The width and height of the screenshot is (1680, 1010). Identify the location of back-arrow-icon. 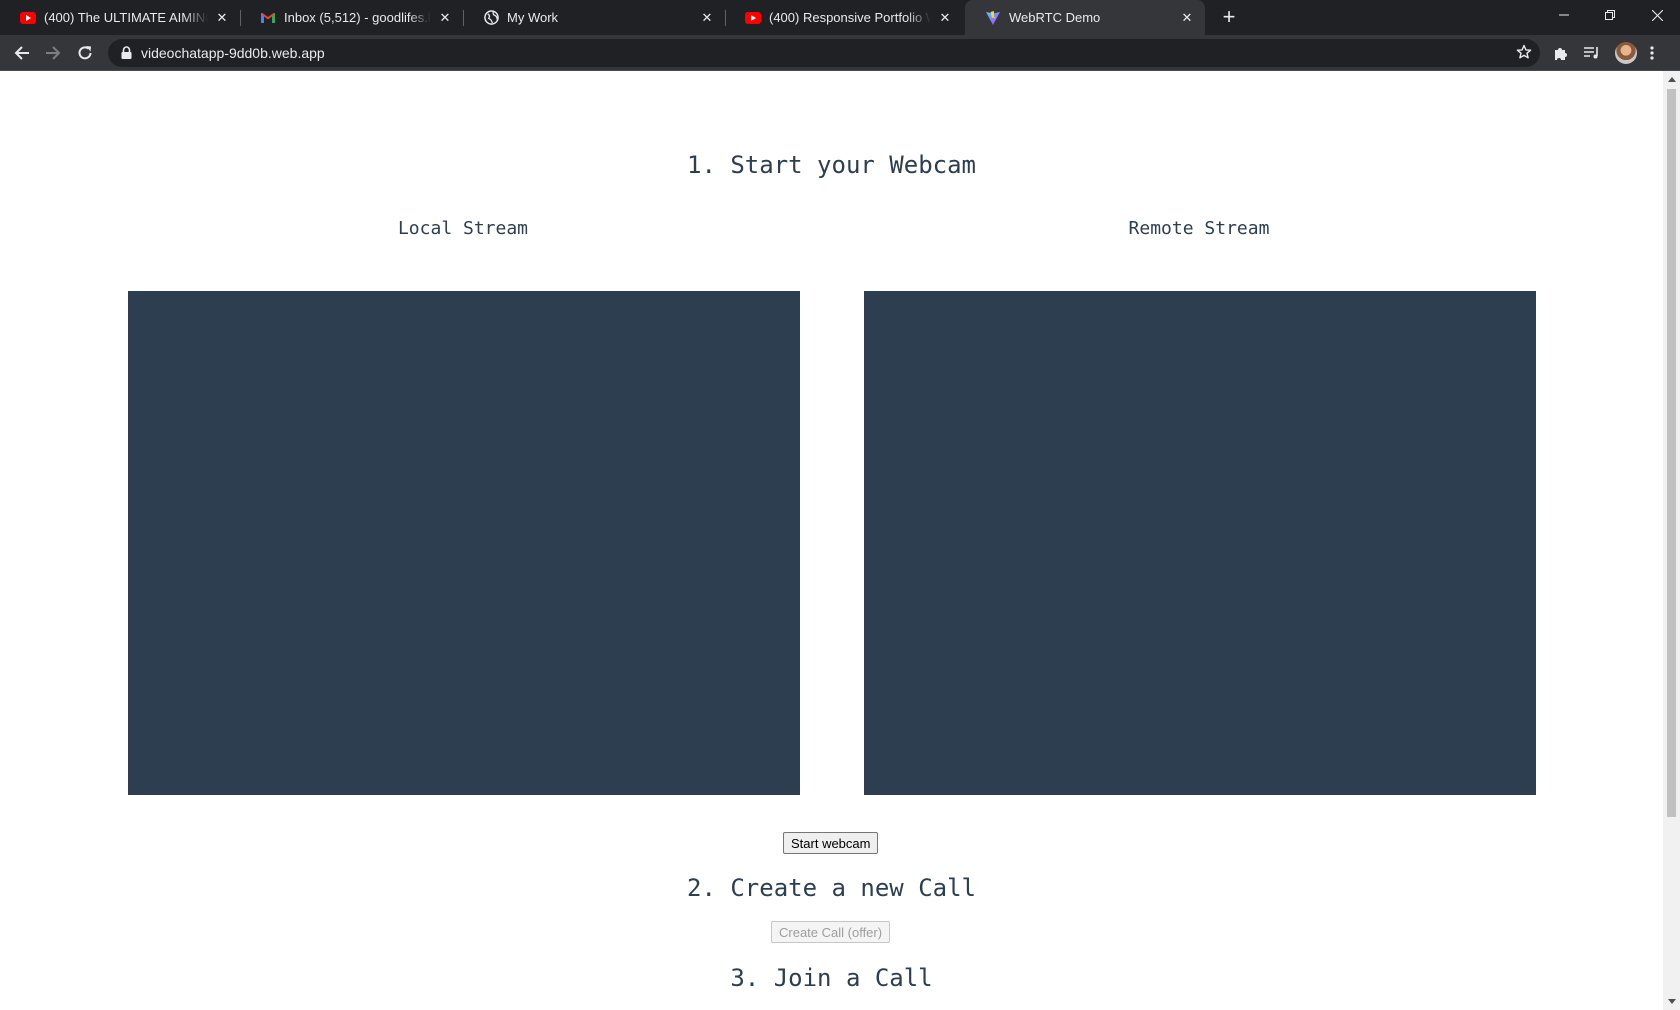
(22, 53).